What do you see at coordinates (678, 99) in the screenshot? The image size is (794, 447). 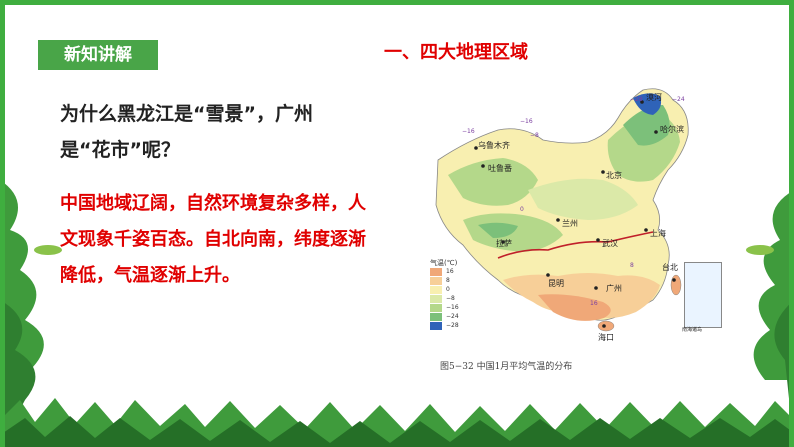 I see `isotherm-label: −24` at bounding box center [678, 99].